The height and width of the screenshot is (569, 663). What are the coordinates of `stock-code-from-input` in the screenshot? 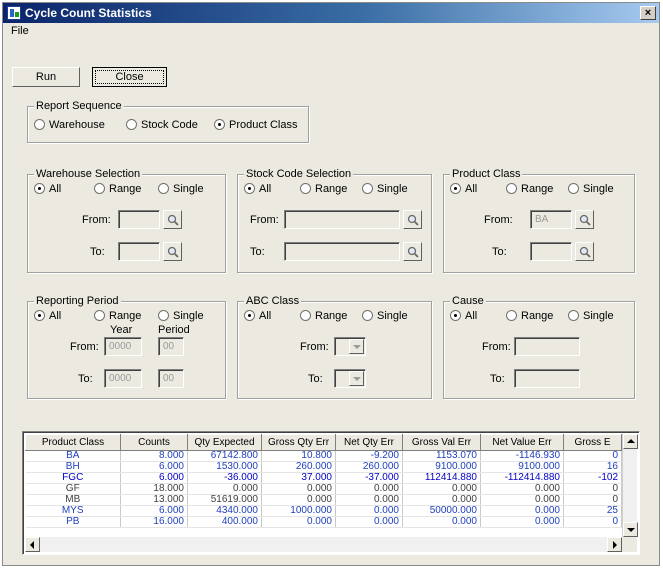 It's located at (342, 219).